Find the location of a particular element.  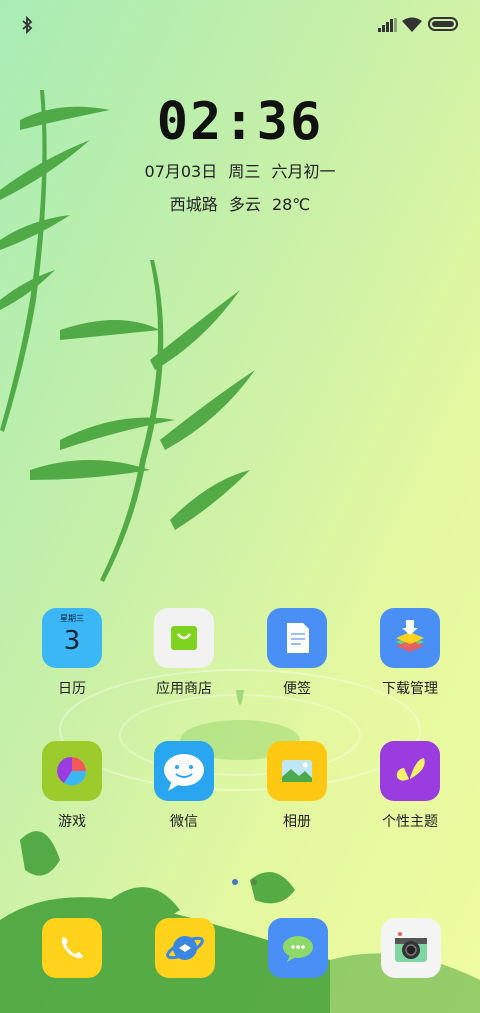

weather-location: 西城路 is located at coordinates (193, 204).